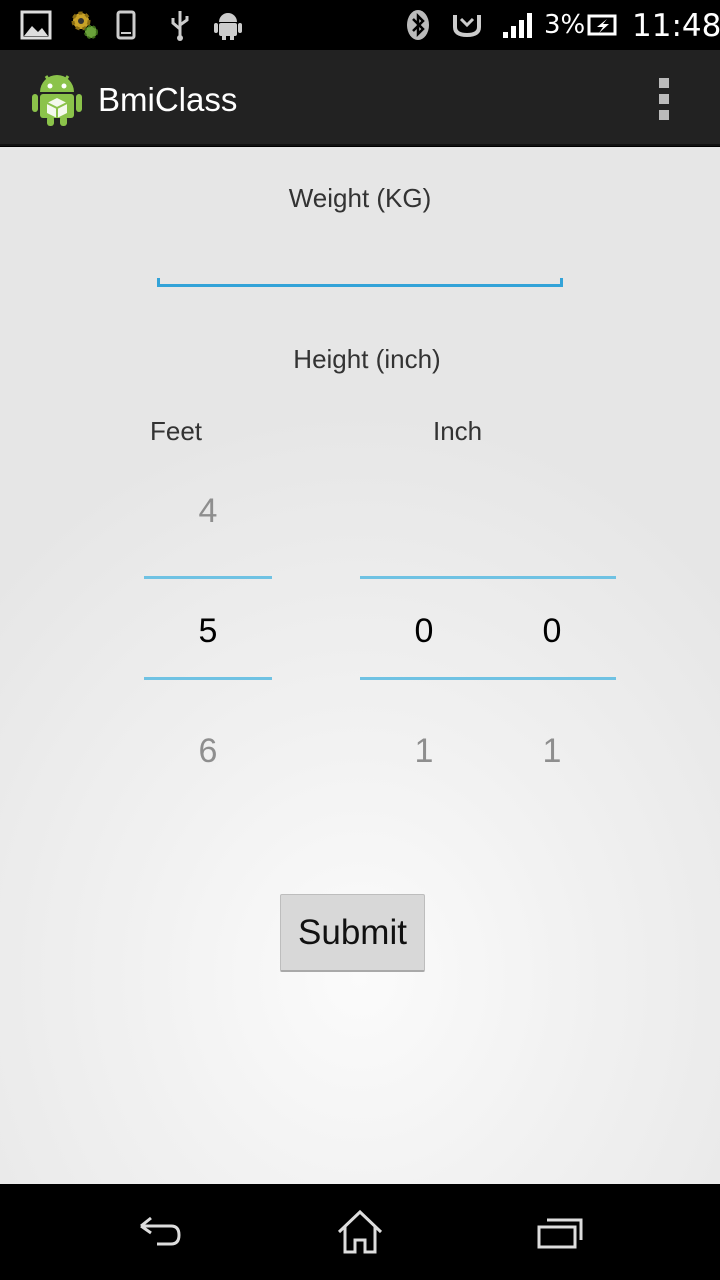  Describe the element at coordinates (561, 282) in the screenshot. I see `weight-field-right-tick` at that location.